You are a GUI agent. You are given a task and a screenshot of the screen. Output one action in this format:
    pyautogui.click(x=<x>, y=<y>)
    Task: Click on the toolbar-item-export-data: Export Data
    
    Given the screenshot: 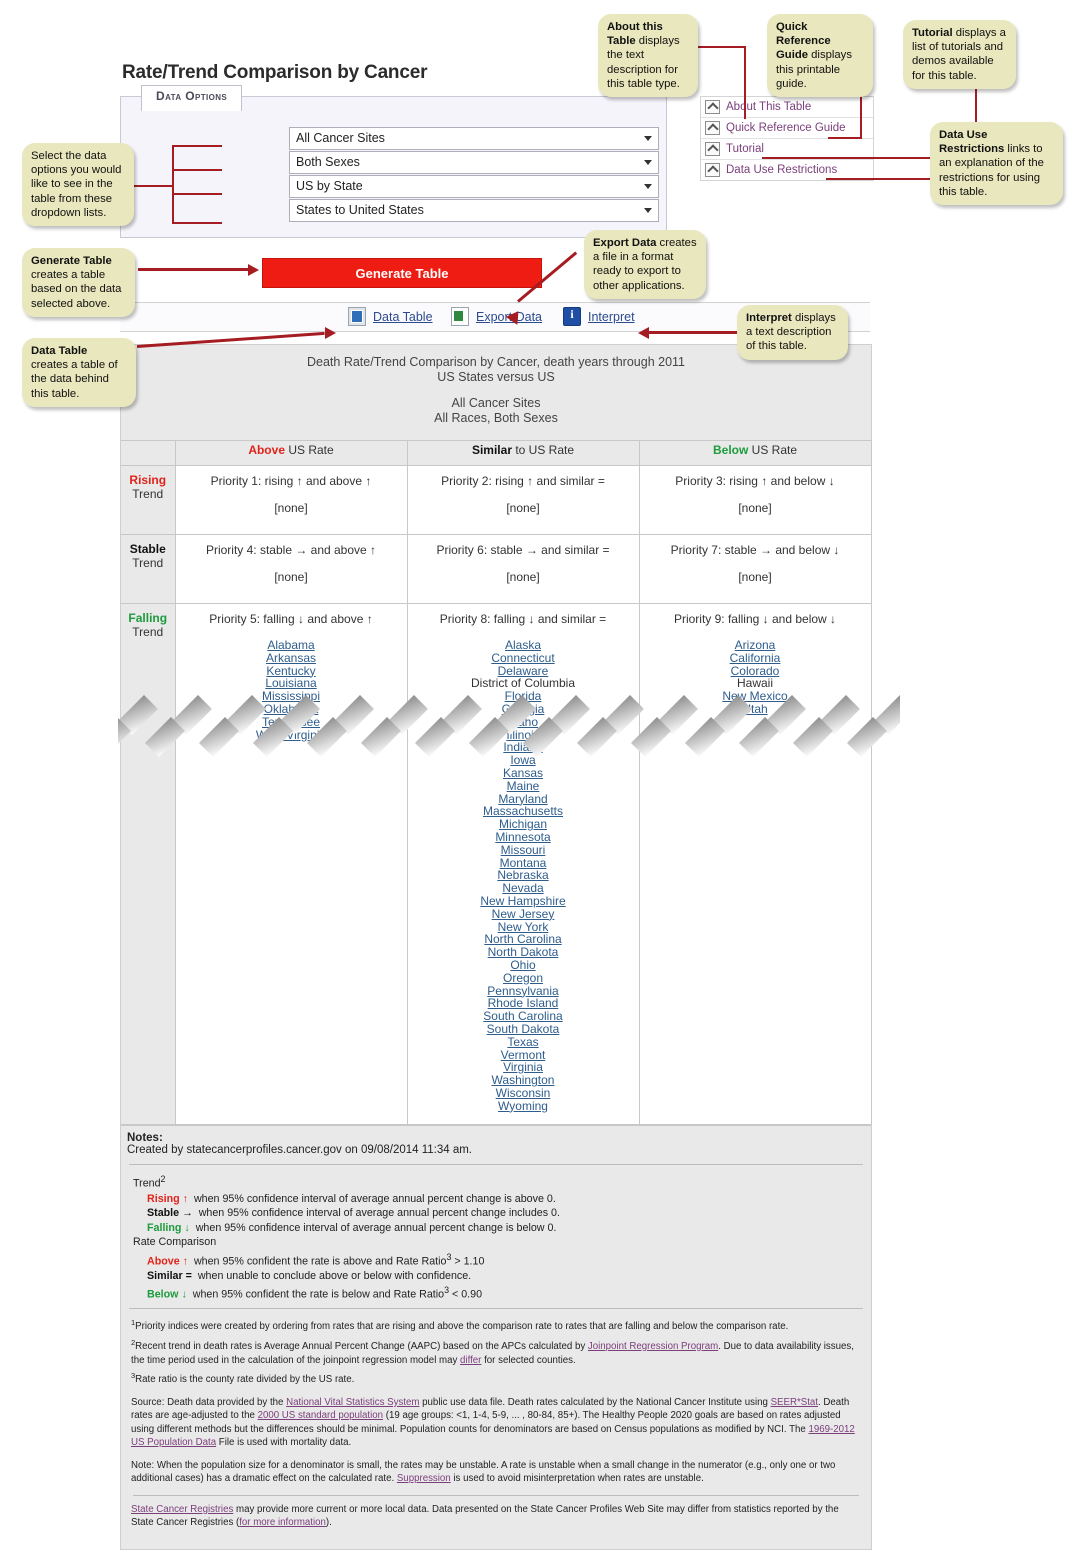 What is the action you would take?
    pyautogui.click(x=496, y=316)
    